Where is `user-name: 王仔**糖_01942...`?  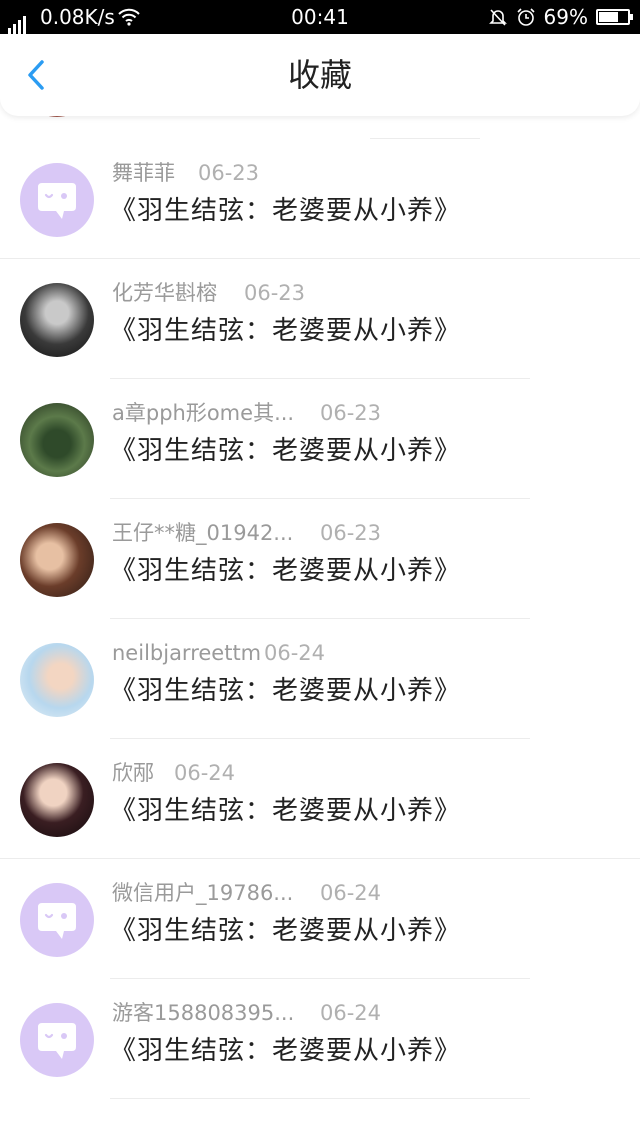
user-name: 王仔**糖_01942... is located at coordinates (202, 533).